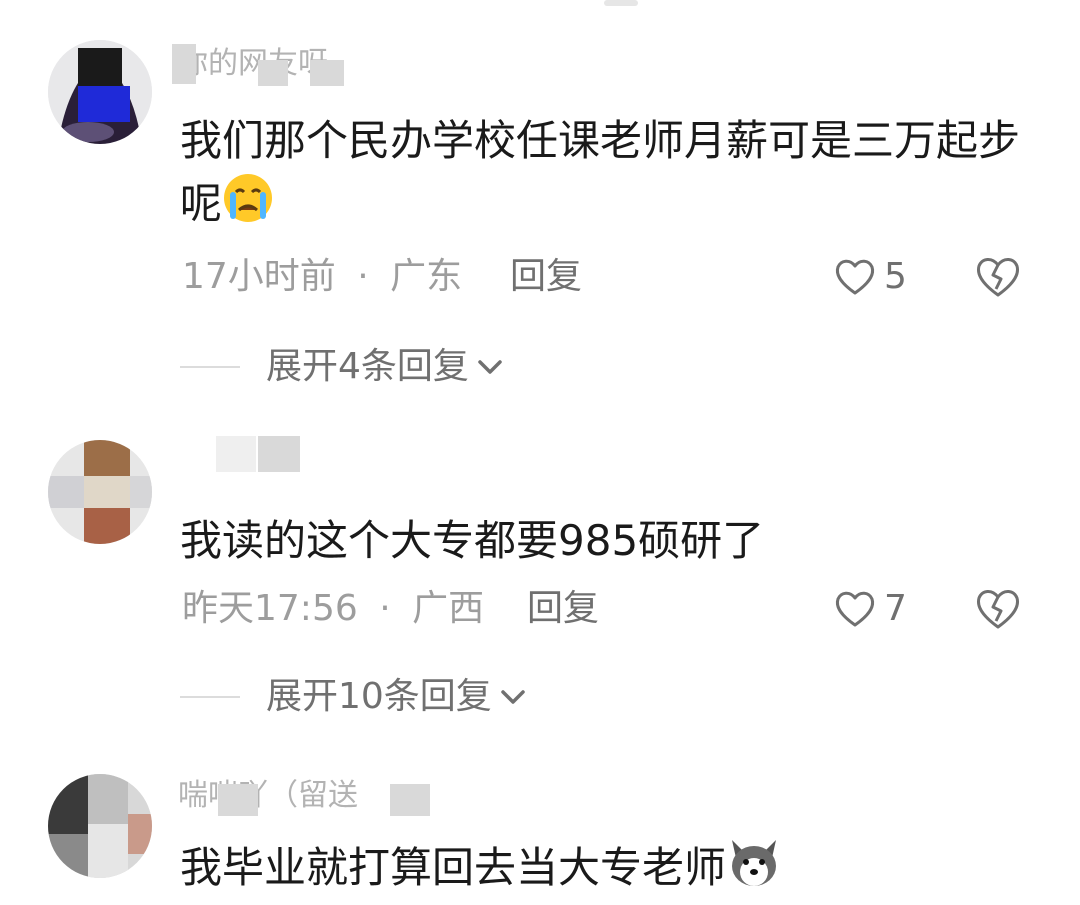 The image size is (1080, 905). I want to click on location: 广东, so click(426, 276).